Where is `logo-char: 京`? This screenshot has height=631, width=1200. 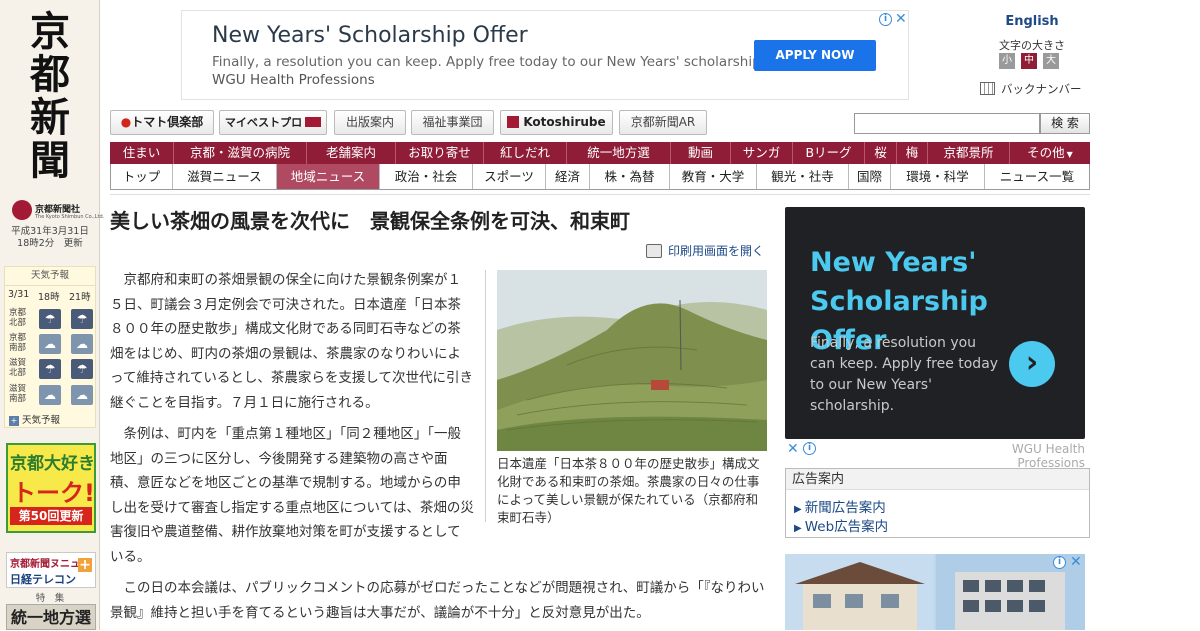 logo-char: 京 is located at coordinates (50, 31).